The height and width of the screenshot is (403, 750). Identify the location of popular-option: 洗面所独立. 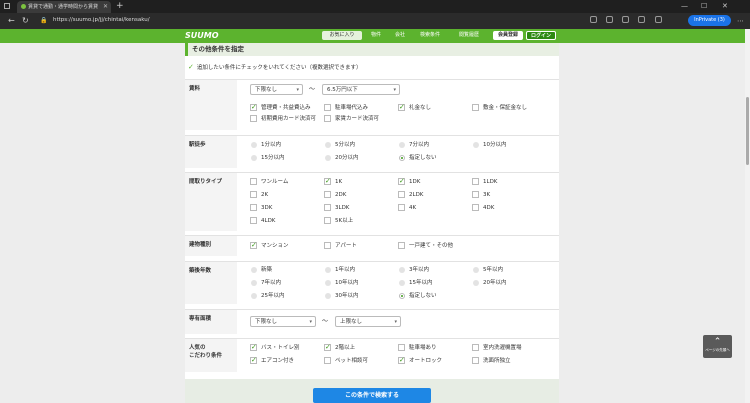
(491, 361).